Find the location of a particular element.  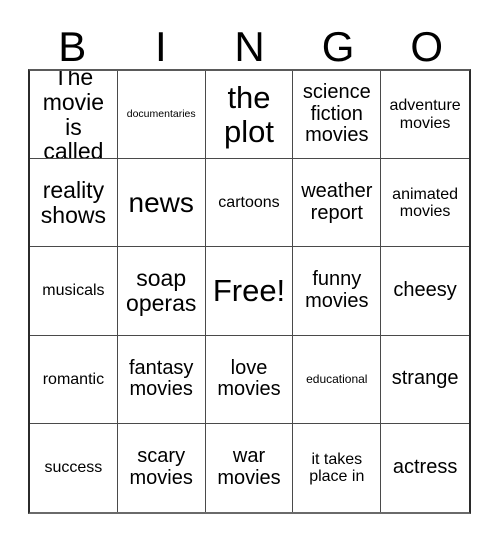

bingo-cell-r2c3: cartoons is located at coordinates (249, 203).